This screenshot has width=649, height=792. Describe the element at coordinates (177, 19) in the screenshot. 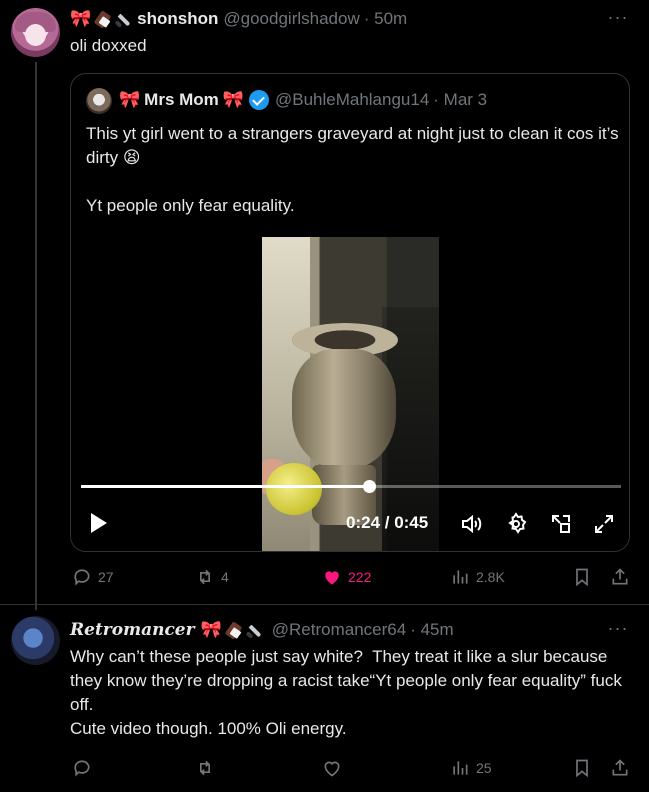

I see `display-name: shonshon` at that location.